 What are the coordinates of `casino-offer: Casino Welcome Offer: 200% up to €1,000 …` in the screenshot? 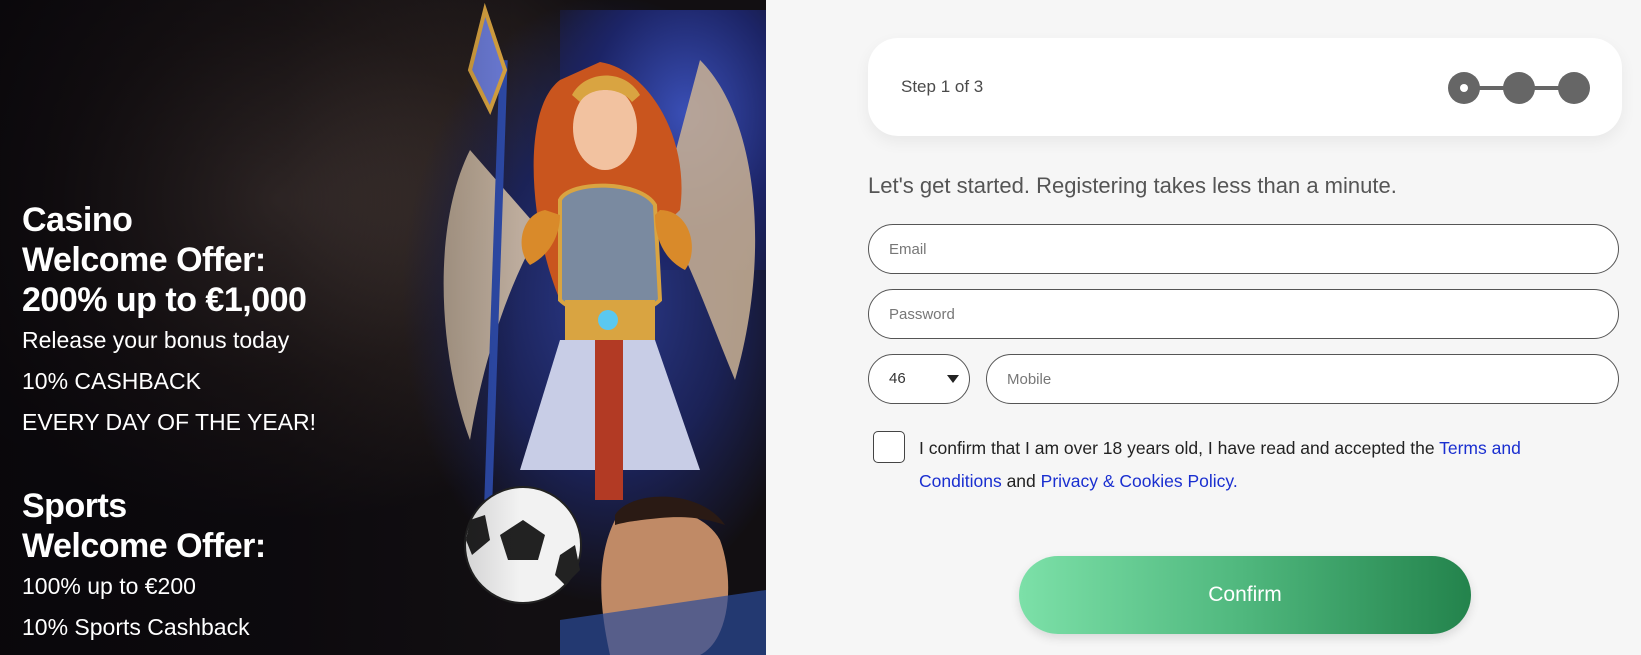 It's located at (169, 321).